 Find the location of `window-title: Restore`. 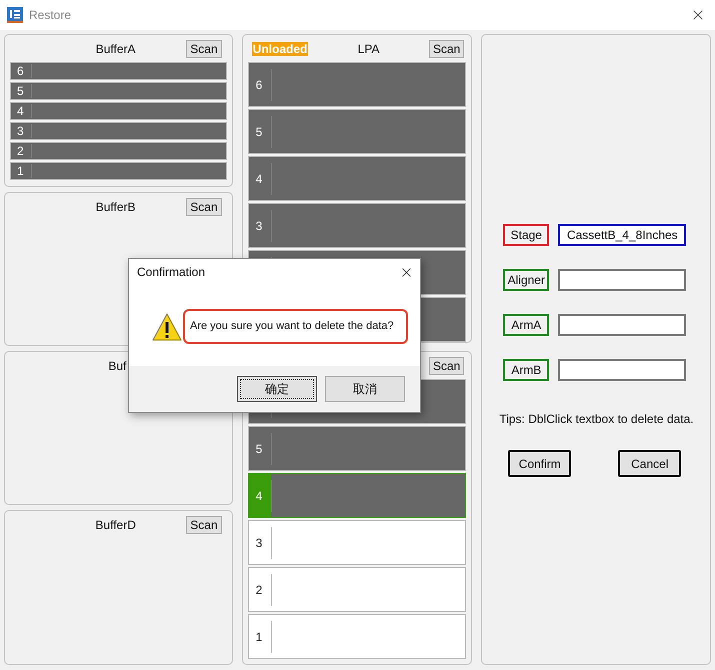

window-title: Restore is located at coordinates (50, 15).